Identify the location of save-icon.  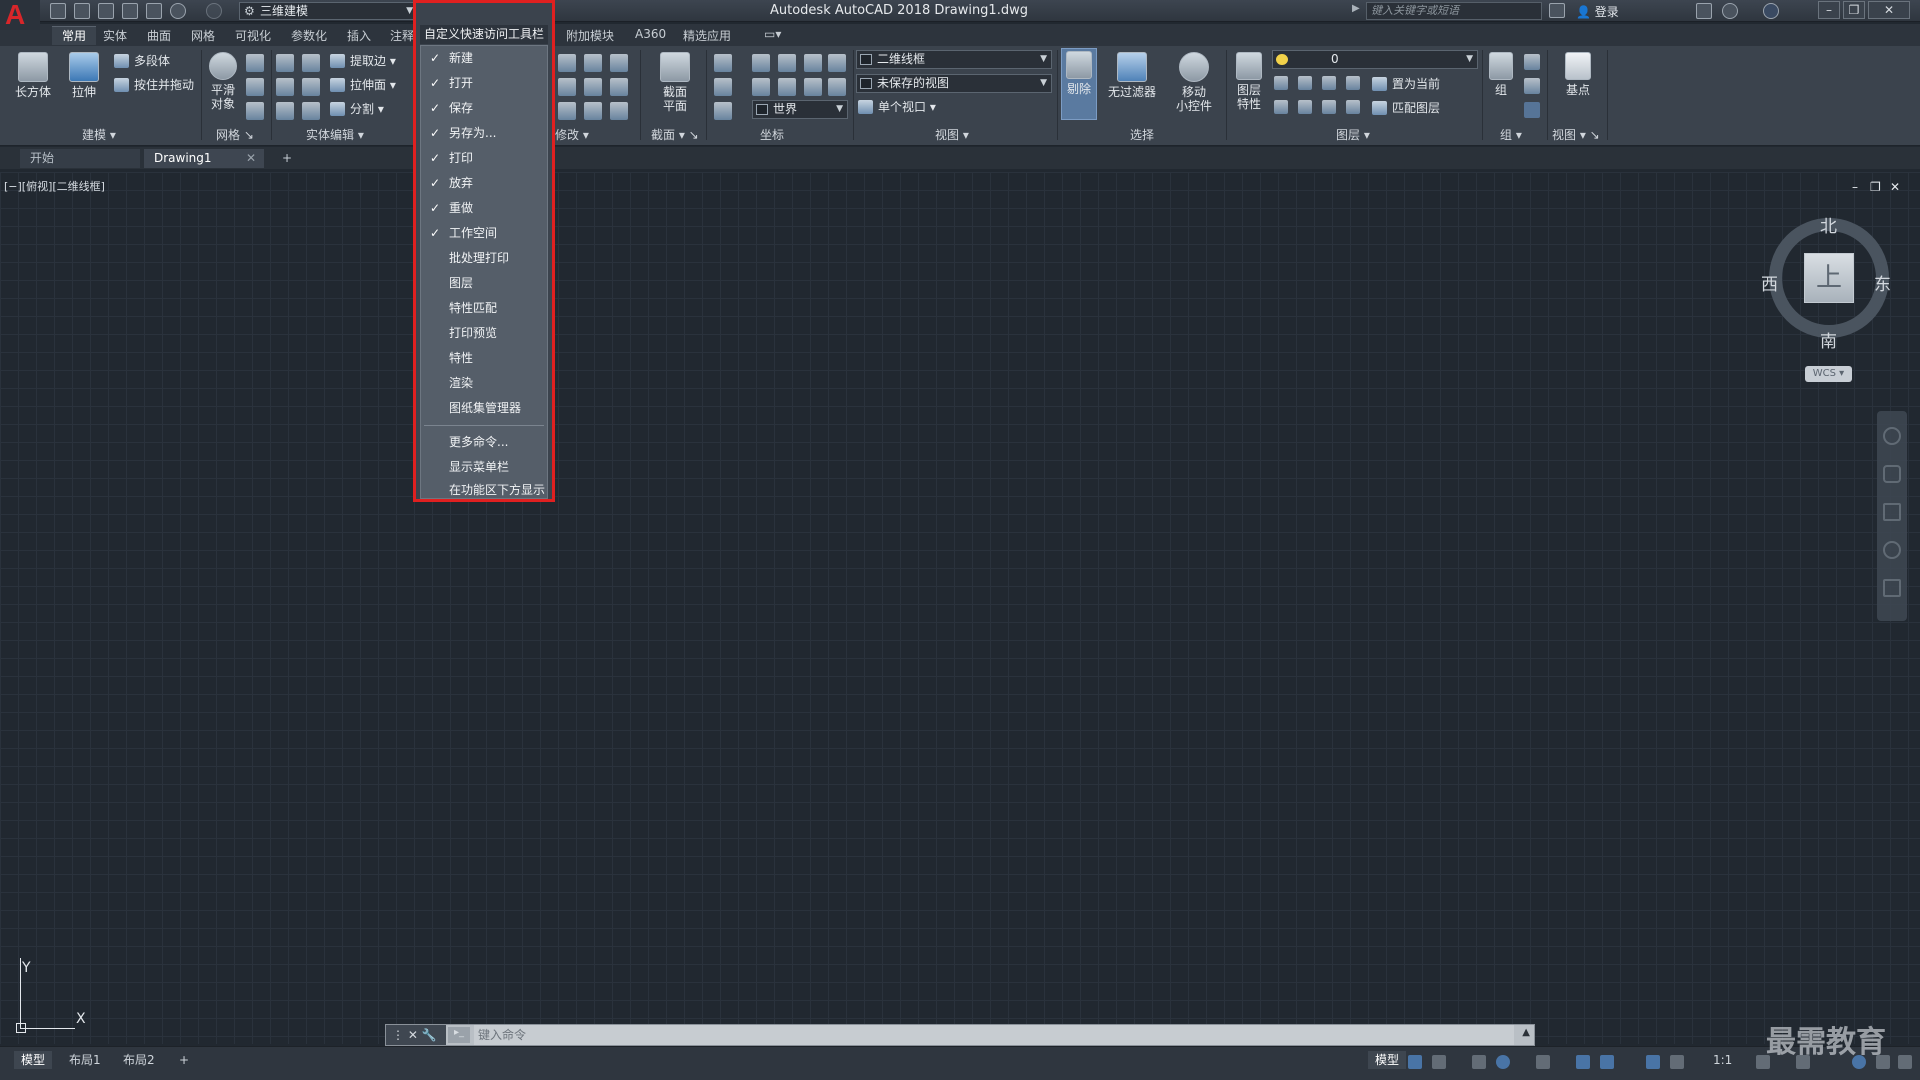
(106, 11).